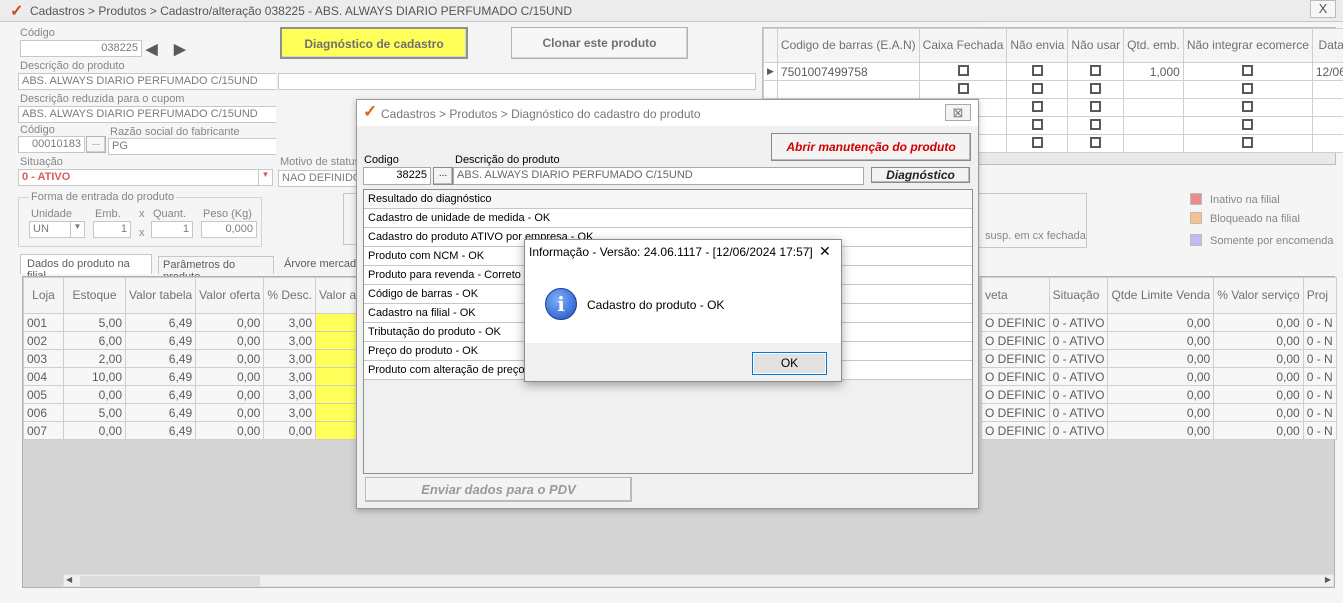 This screenshot has width=1343, height=603. I want to click on abrir-manutencao-button: Abrir manutenção do produto, so click(871, 147).